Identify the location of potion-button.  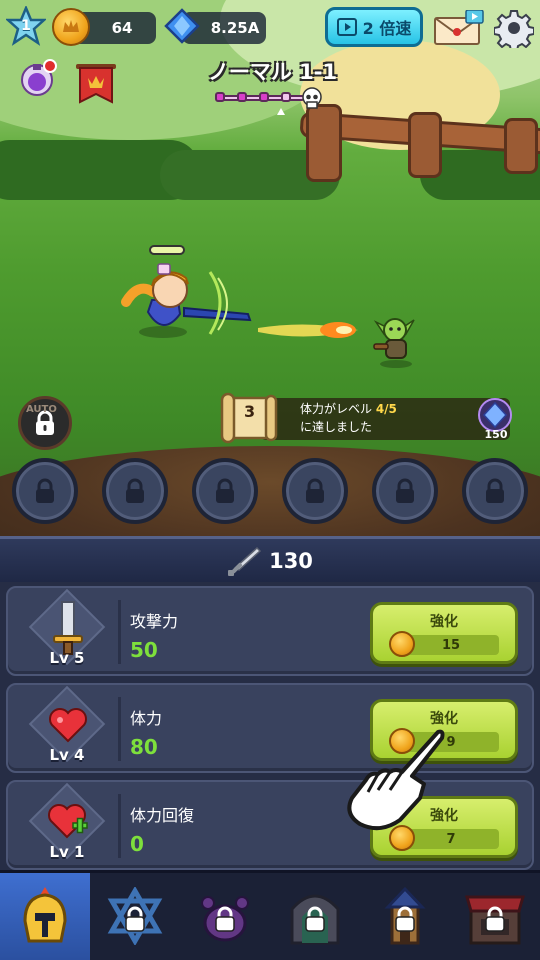
(38, 78).